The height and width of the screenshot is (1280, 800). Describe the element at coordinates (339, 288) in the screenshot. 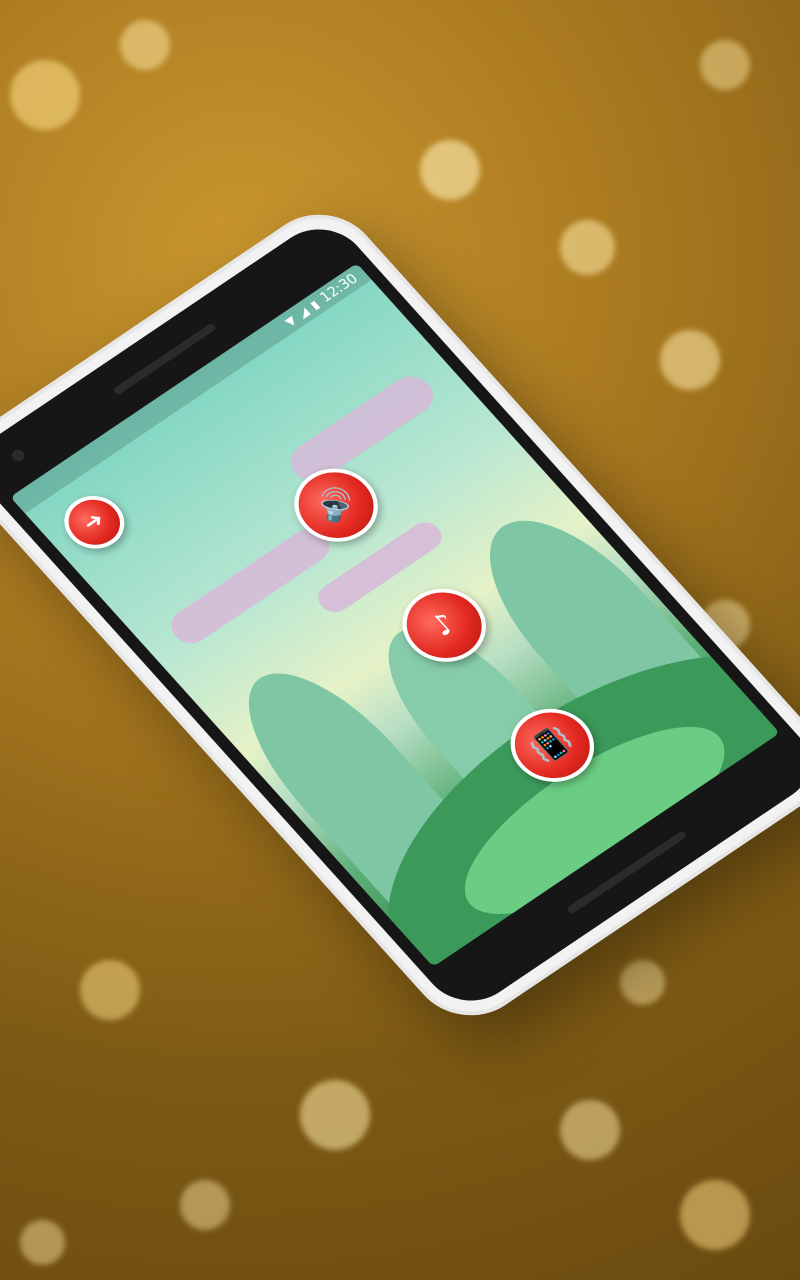

I see `status-time: 12:30` at that location.